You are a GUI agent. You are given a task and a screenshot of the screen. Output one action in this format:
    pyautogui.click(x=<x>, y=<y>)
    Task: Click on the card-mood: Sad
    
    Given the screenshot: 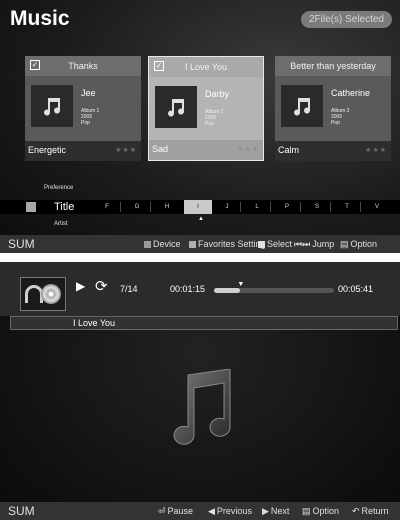 What is the action you would take?
    pyautogui.click(x=160, y=149)
    